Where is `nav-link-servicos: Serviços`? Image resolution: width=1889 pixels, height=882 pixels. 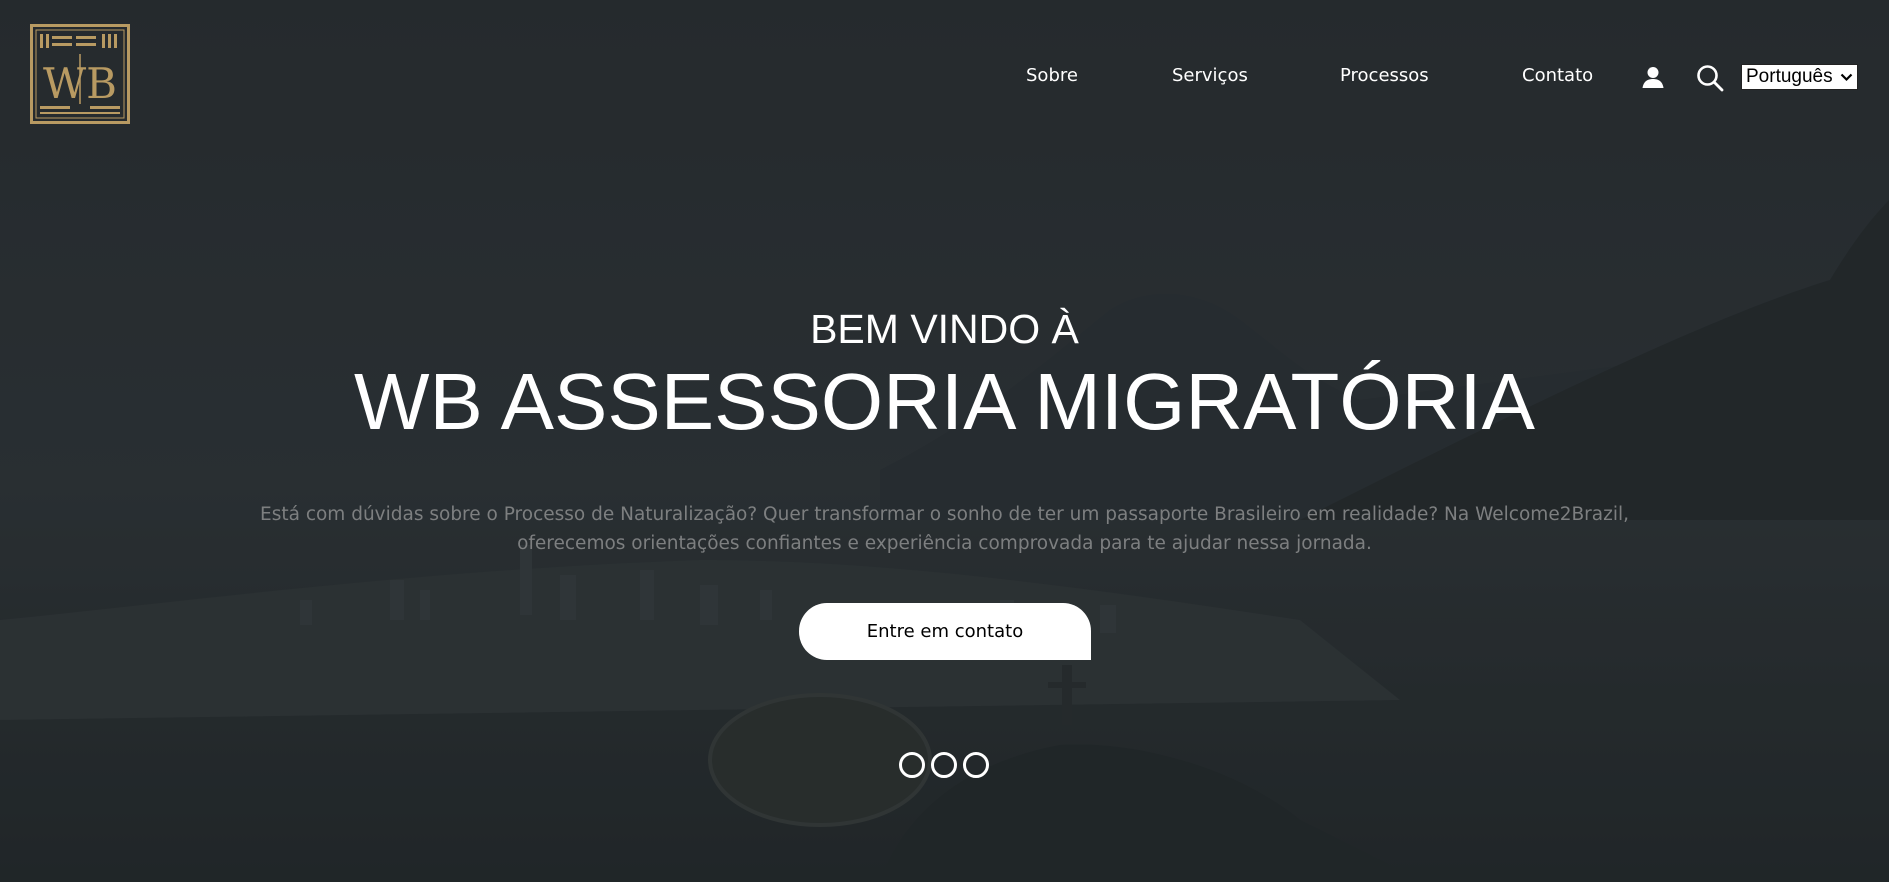
nav-link-servicos: Serviços is located at coordinates (1210, 76).